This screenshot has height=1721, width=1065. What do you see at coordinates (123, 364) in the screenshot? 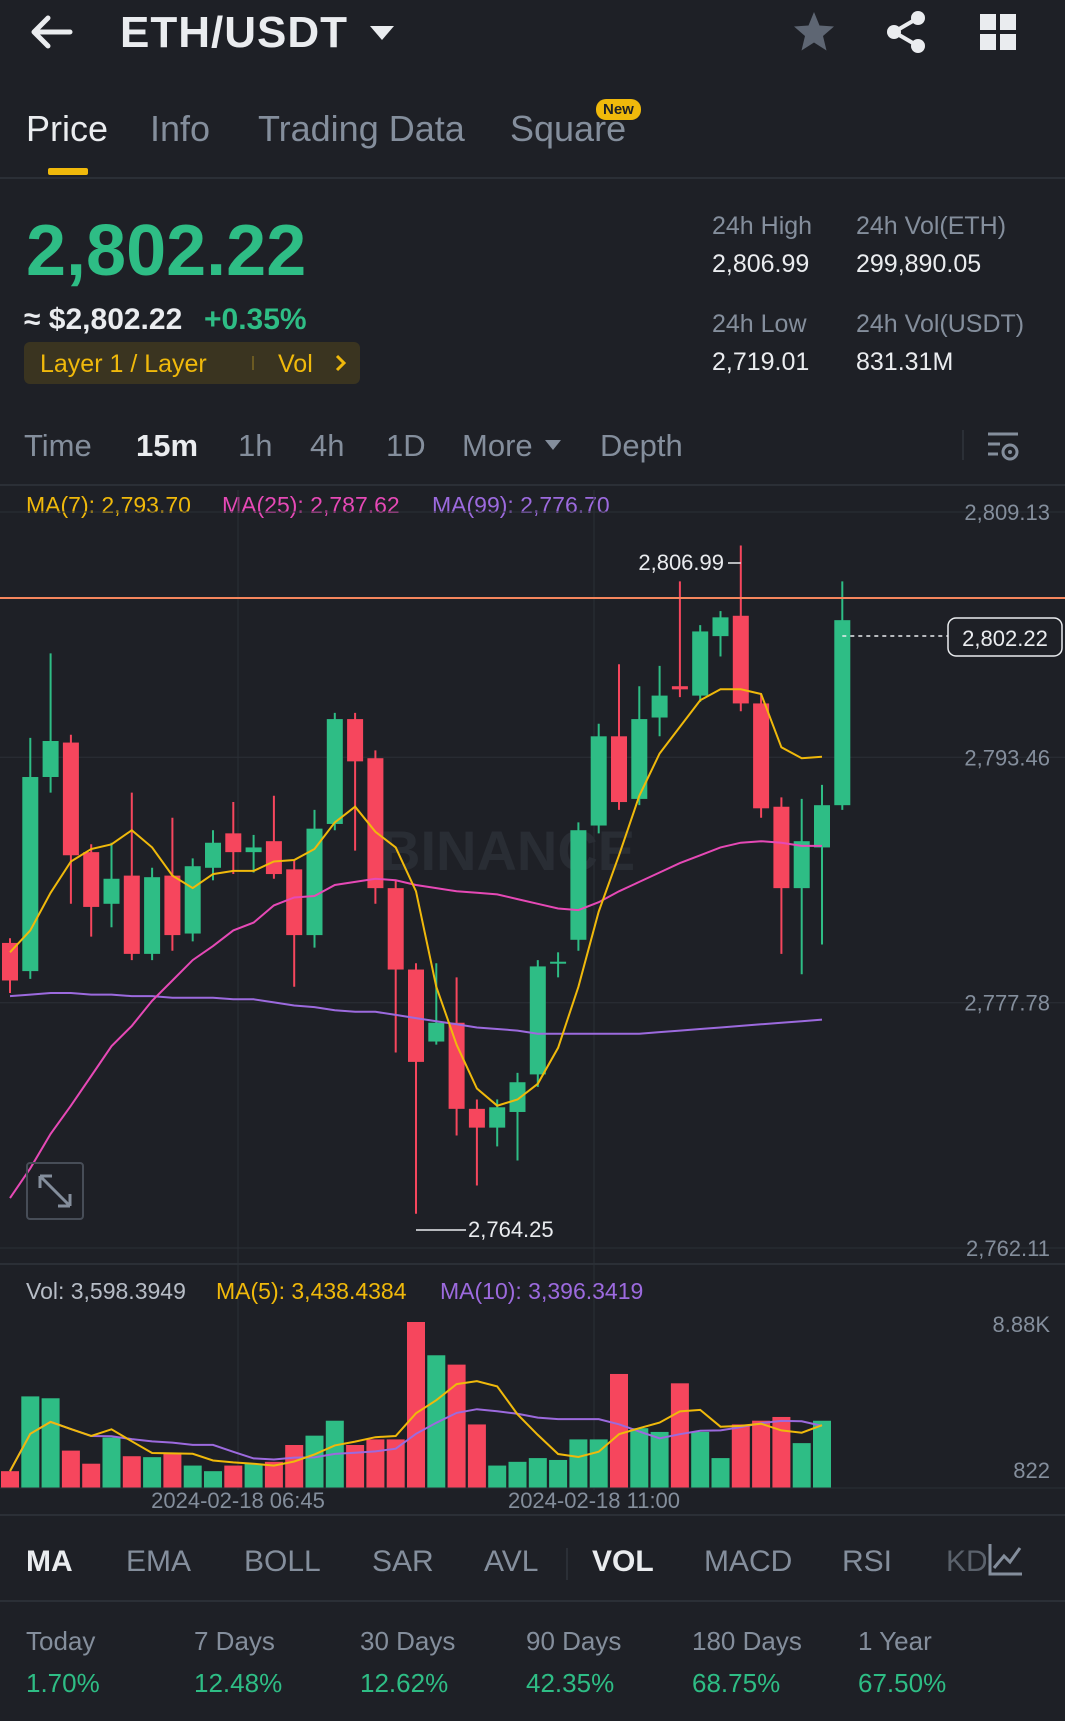
I see `sector-tag-label: Layer 1 / Layer` at bounding box center [123, 364].